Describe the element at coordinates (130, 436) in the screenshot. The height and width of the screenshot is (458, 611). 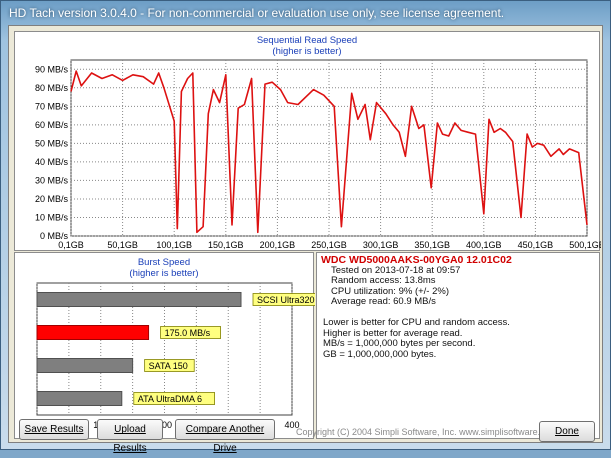
I see `upload-results-button: Upload Results` at that location.